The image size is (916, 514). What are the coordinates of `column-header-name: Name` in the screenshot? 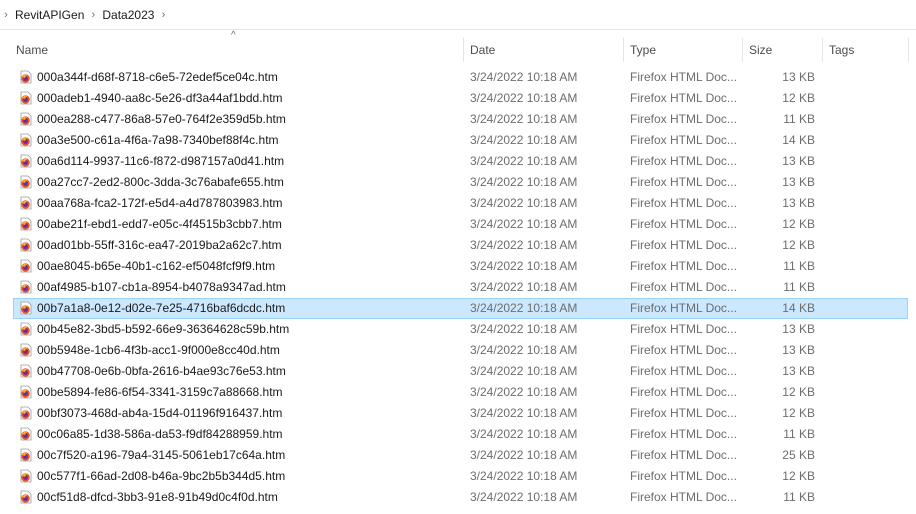 It's located at (237, 52).